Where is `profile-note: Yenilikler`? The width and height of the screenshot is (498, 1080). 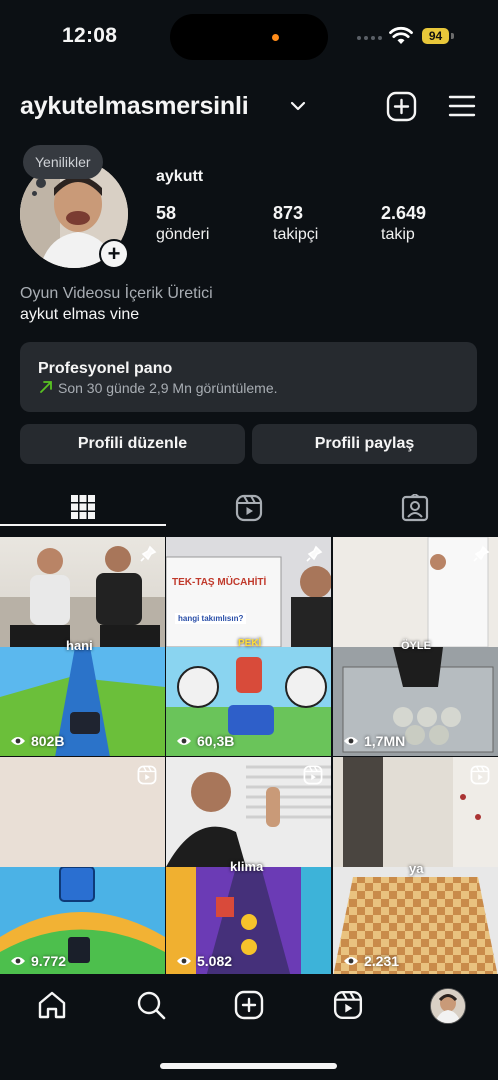 profile-note: Yenilikler is located at coordinates (63, 162).